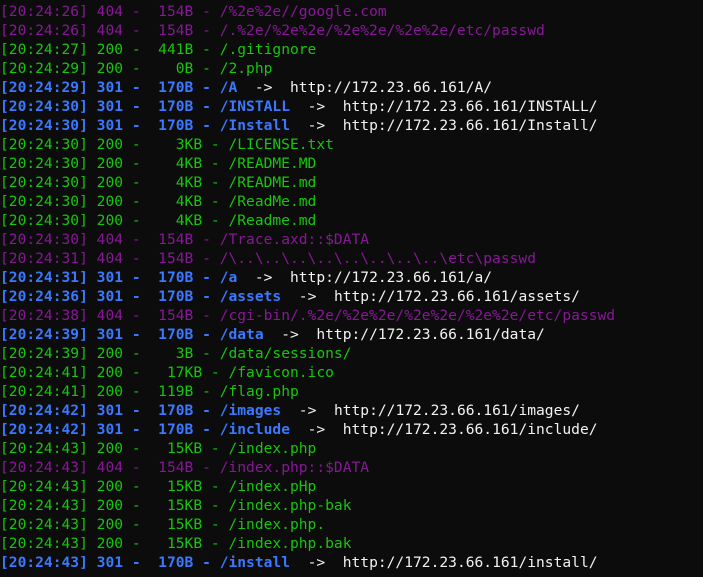 This screenshot has width=703, height=577. I want to click on log-line: [20:24:43] 200 - 15KB - /index.php, so click(158, 448).